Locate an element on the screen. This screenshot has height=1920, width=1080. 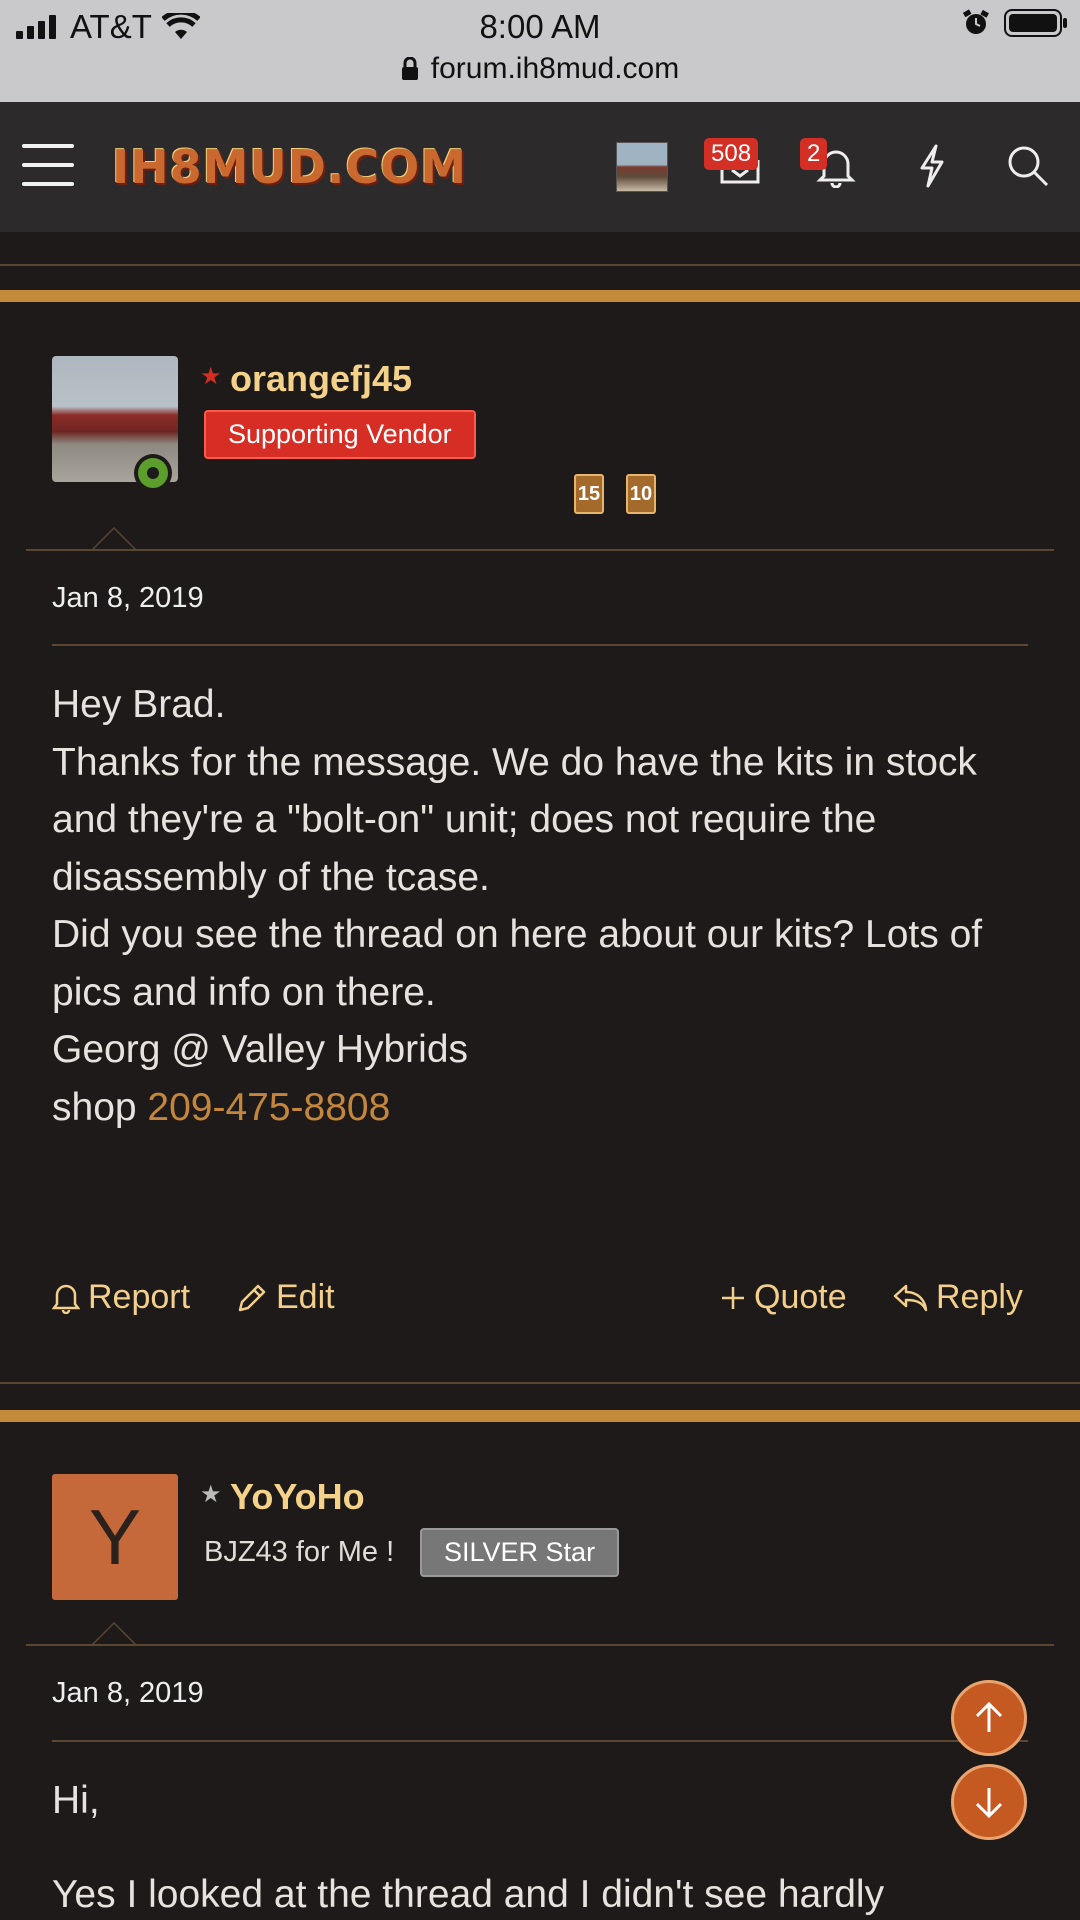
user-banner: Supporting Vendor is located at coordinates (340, 434).